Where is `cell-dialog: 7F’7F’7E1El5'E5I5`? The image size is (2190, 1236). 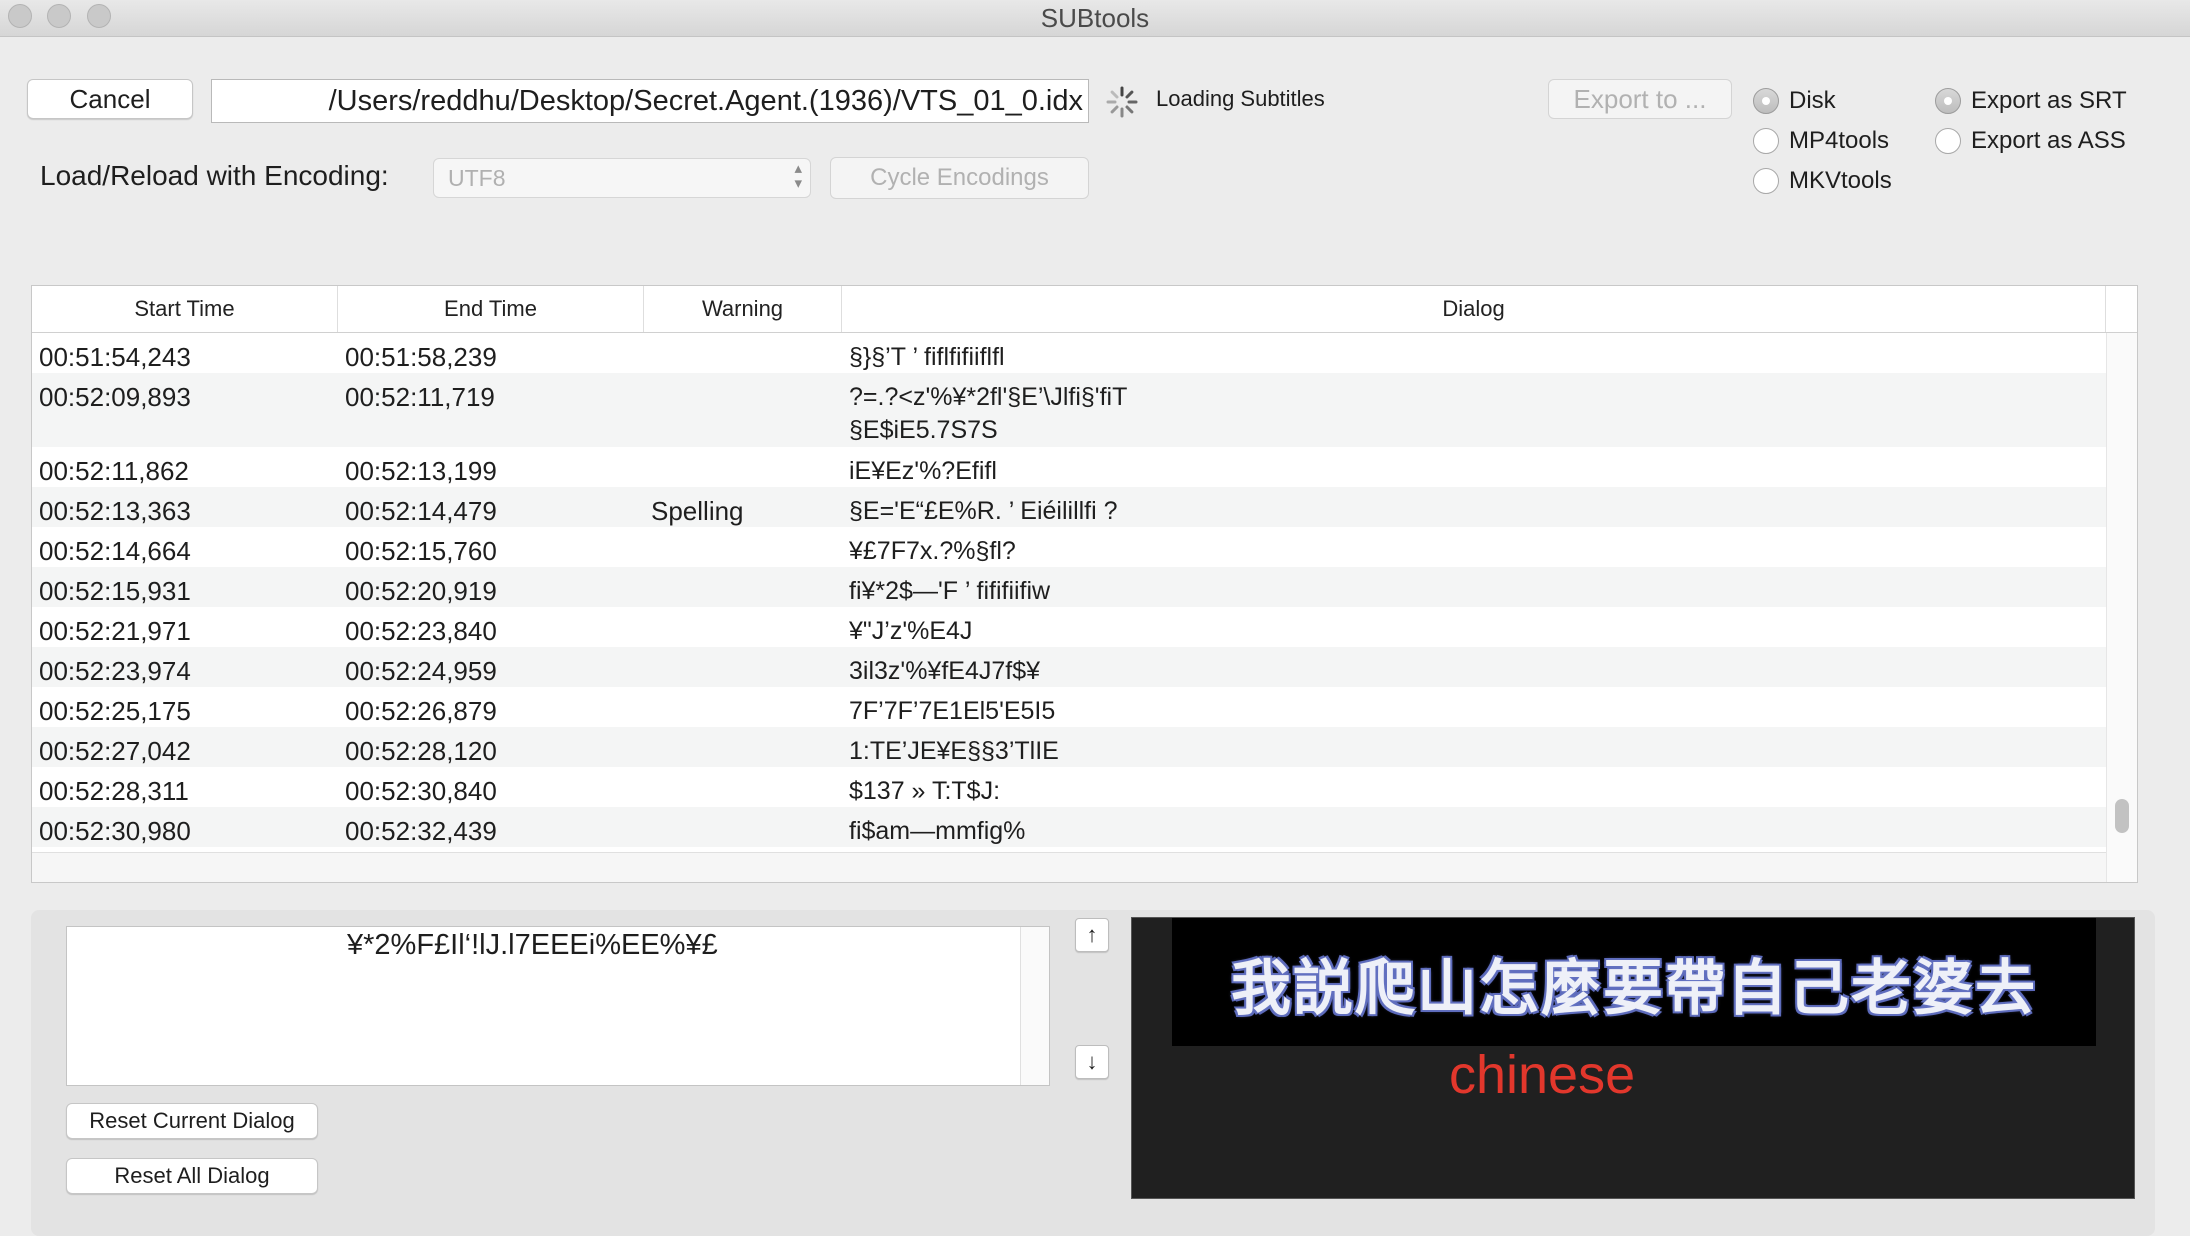
cell-dialog: 7F’7F’7E1El5'E5I5 is located at coordinates (952, 711).